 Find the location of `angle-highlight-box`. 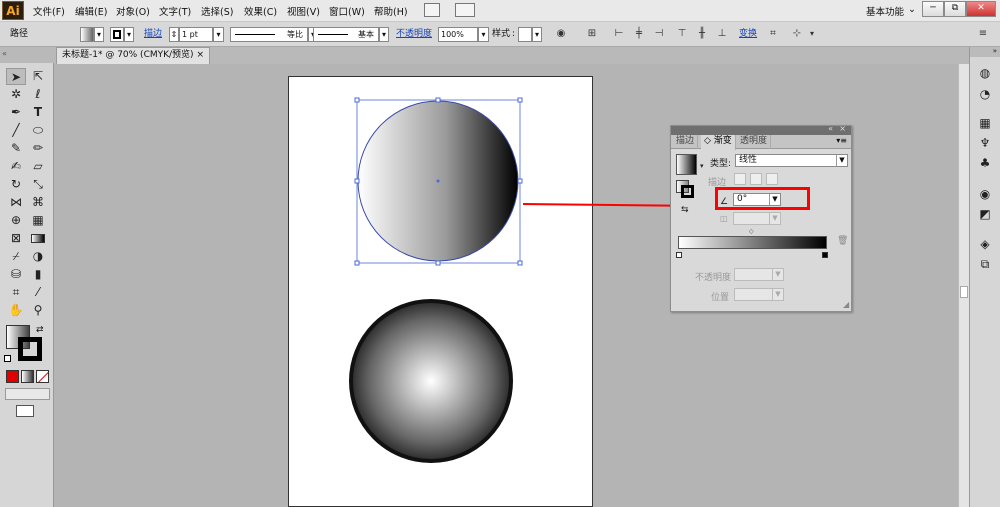

angle-highlight-box is located at coordinates (762, 198).